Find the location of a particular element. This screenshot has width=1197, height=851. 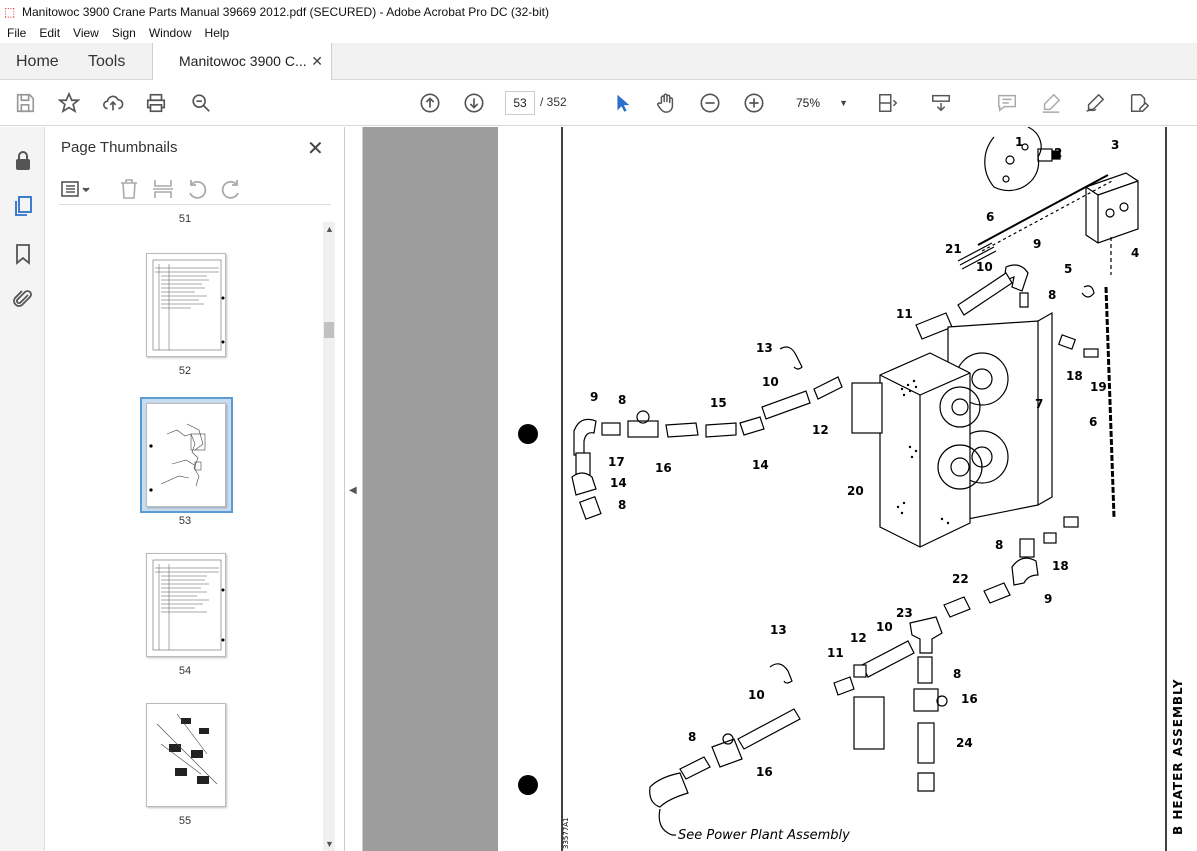

panel-splitter: ◀ is located at coordinates (354, 489).